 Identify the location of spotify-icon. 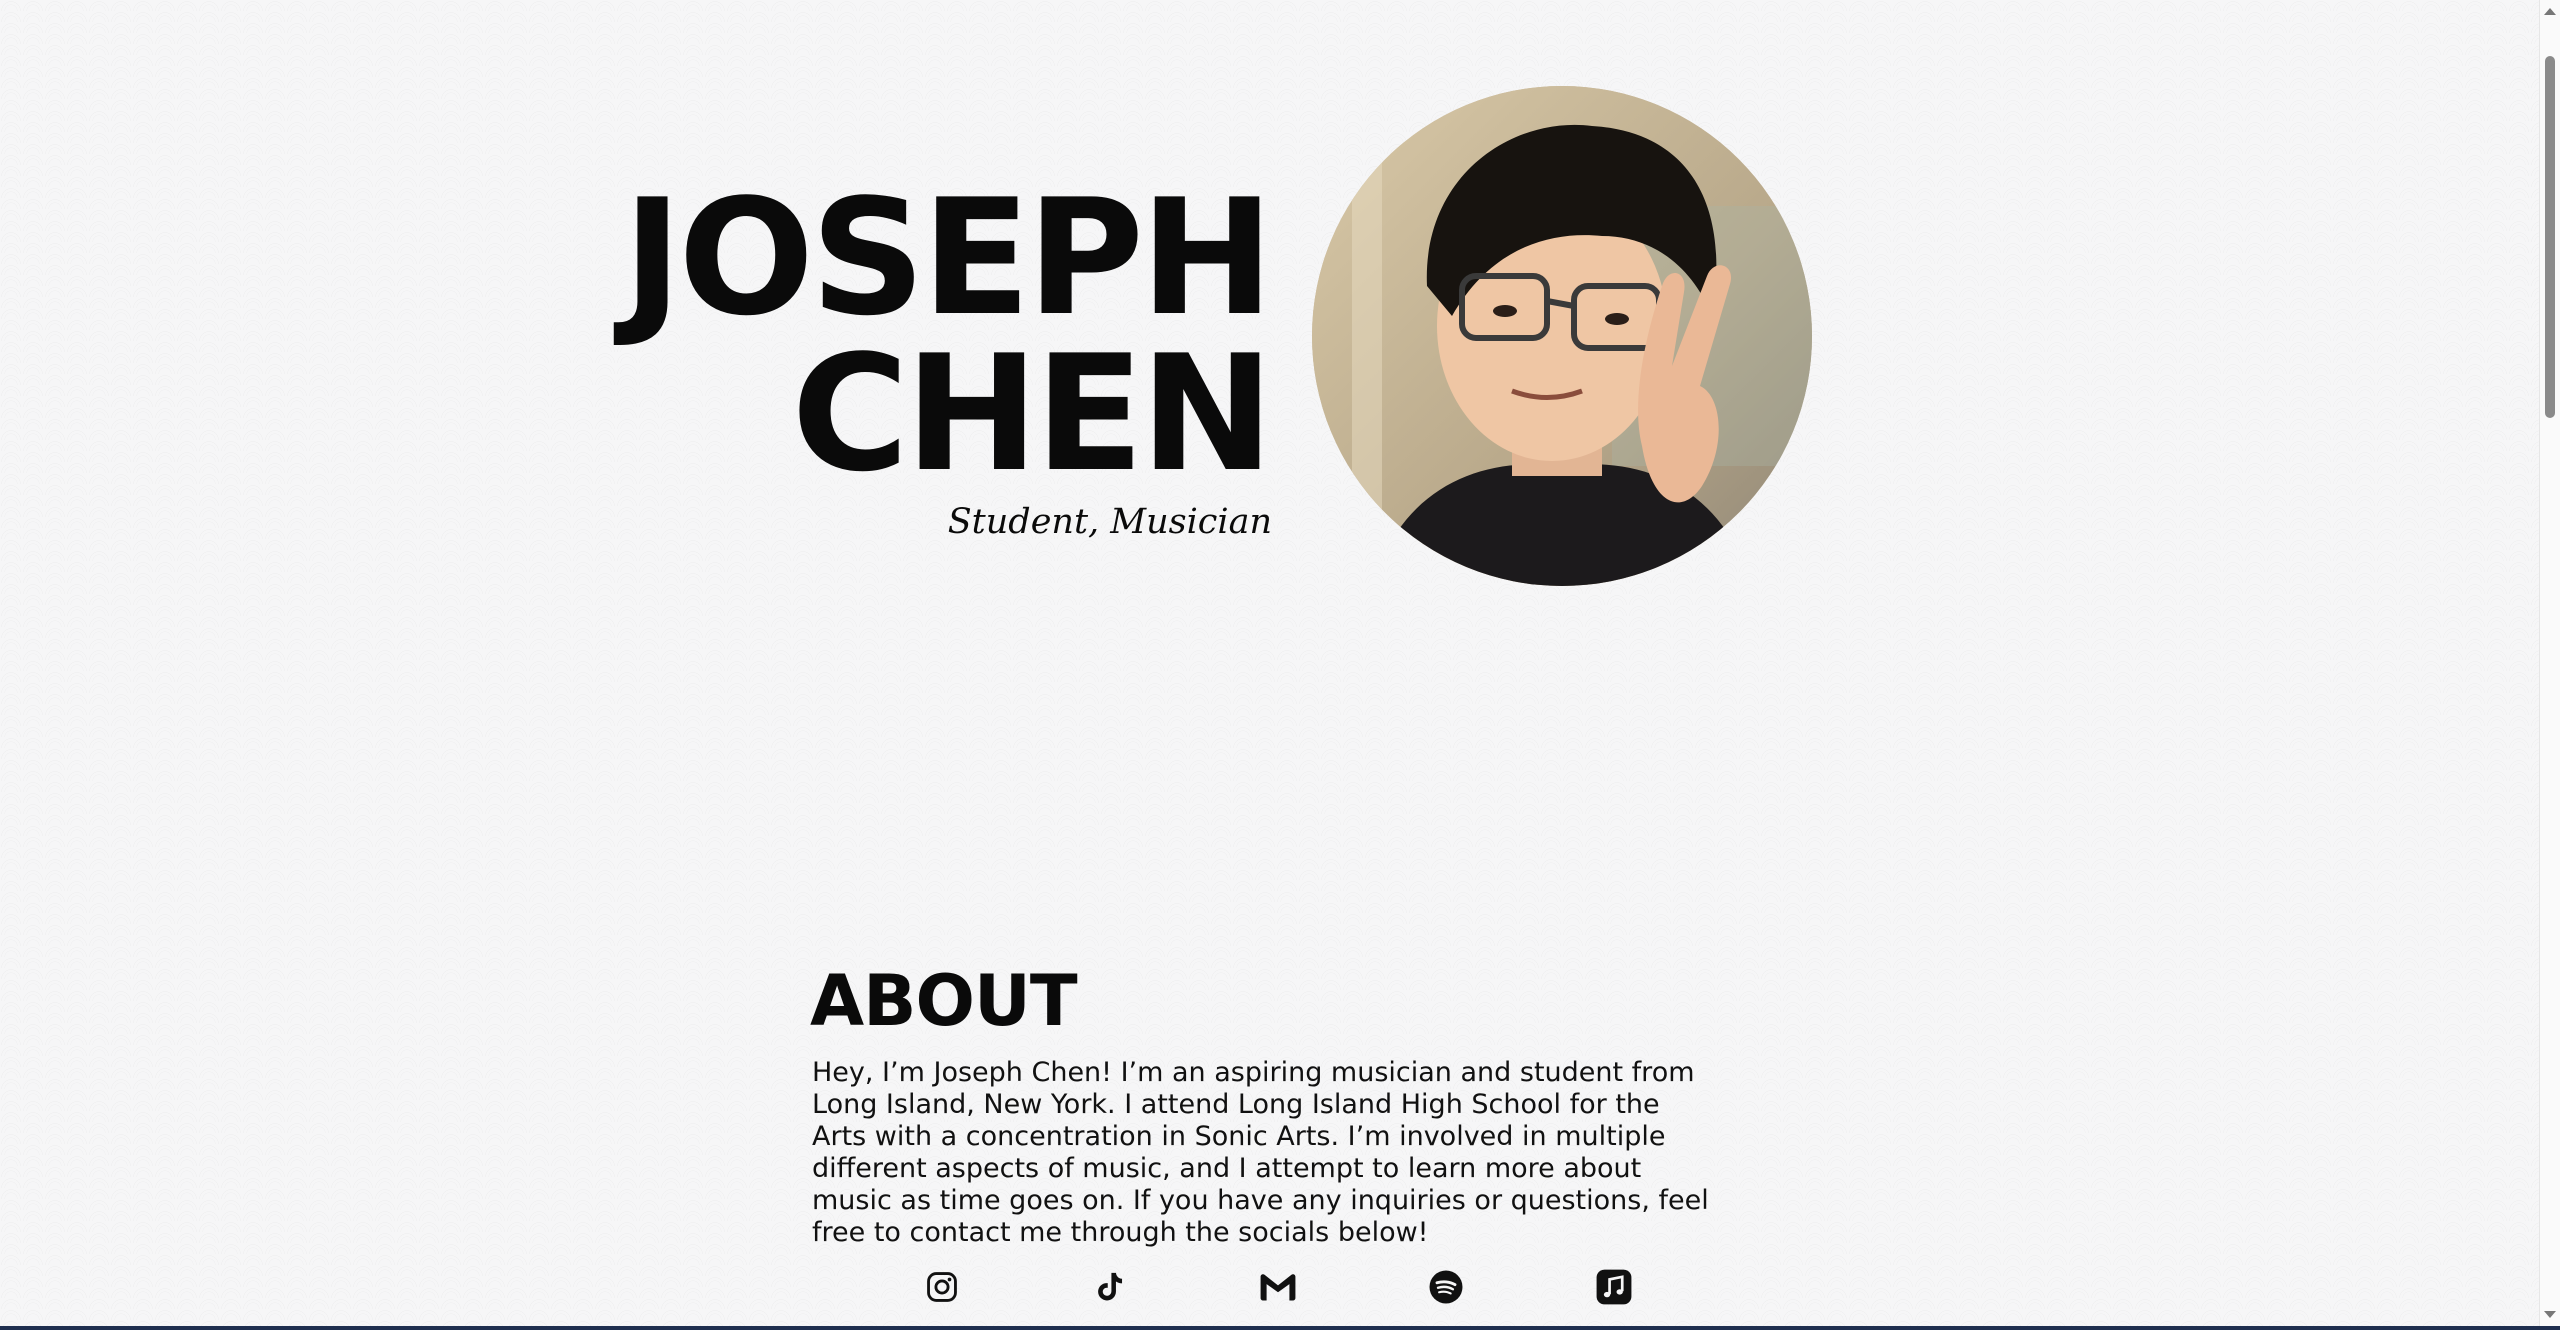
(1446, 1287).